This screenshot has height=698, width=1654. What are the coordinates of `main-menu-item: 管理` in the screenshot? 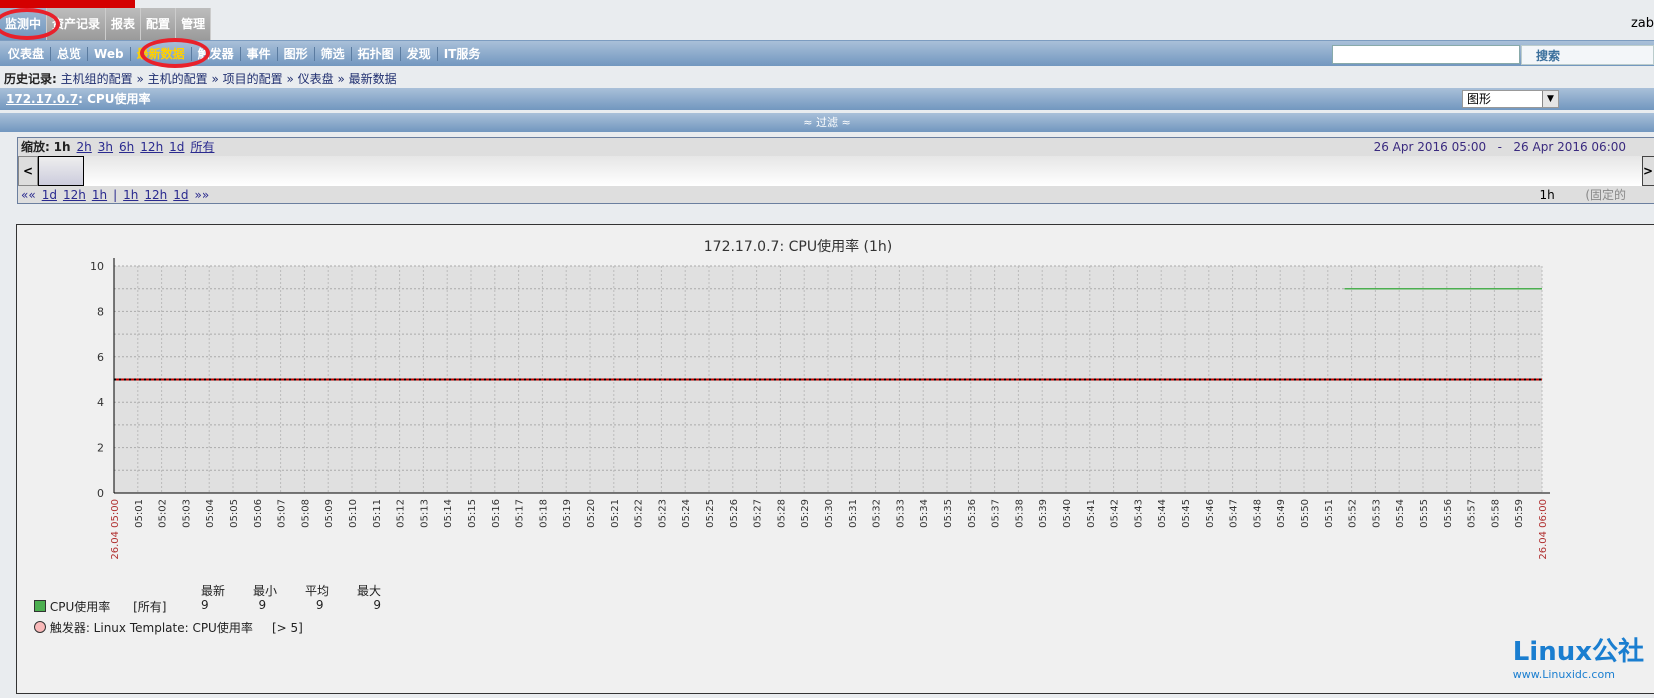 It's located at (194, 24).